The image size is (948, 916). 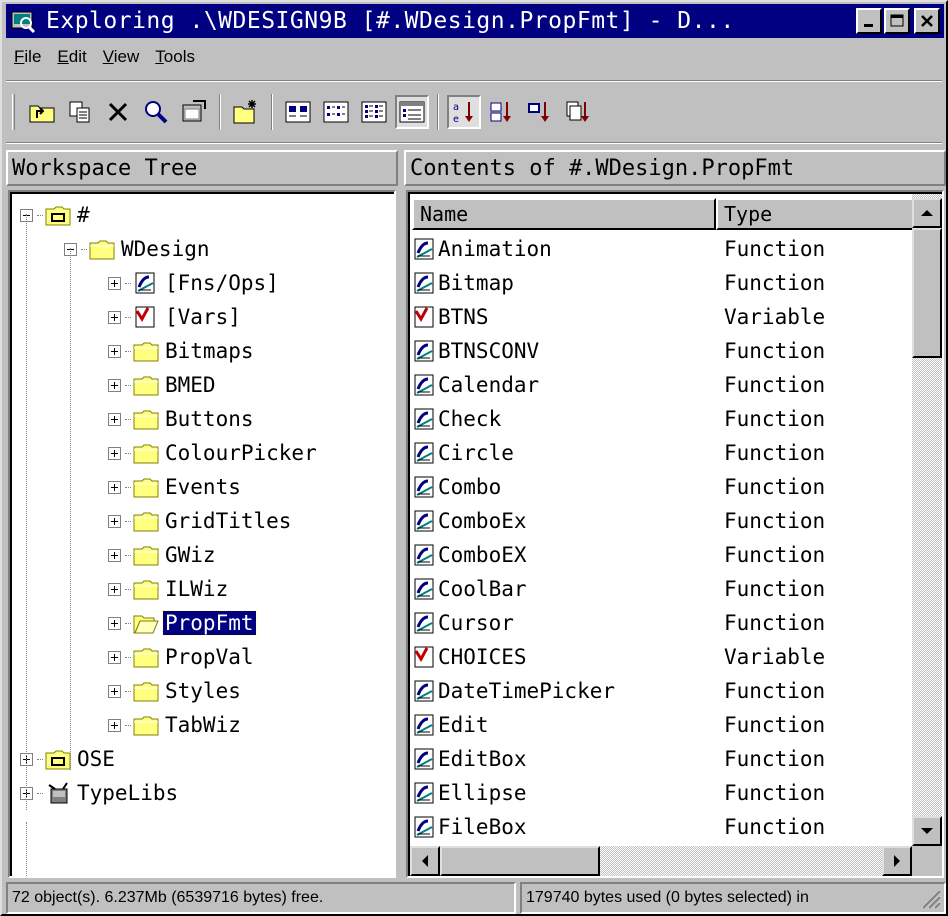 I want to click on up-folder-button, so click(x=42, y=112).